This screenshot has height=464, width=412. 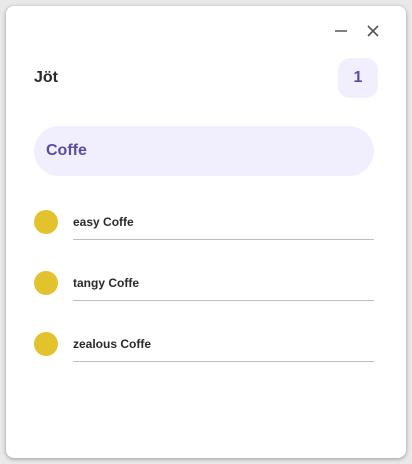 What do you see at coordinates (358, 78) in the screenshot?
I see `count-badge: 1` at bounding box center [358, 78].